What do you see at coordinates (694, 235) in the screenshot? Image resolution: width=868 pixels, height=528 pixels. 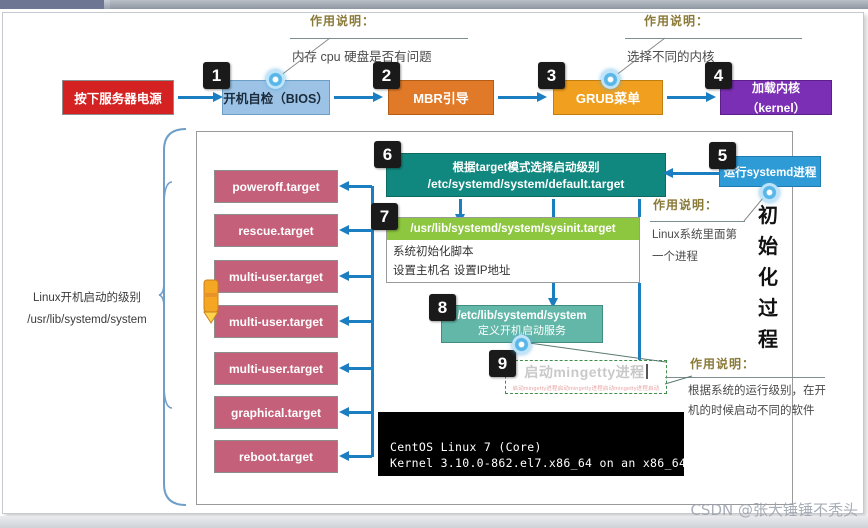 I see `callout-systemd-line1: Linux系统里面第` at bounding box center [694, 235].